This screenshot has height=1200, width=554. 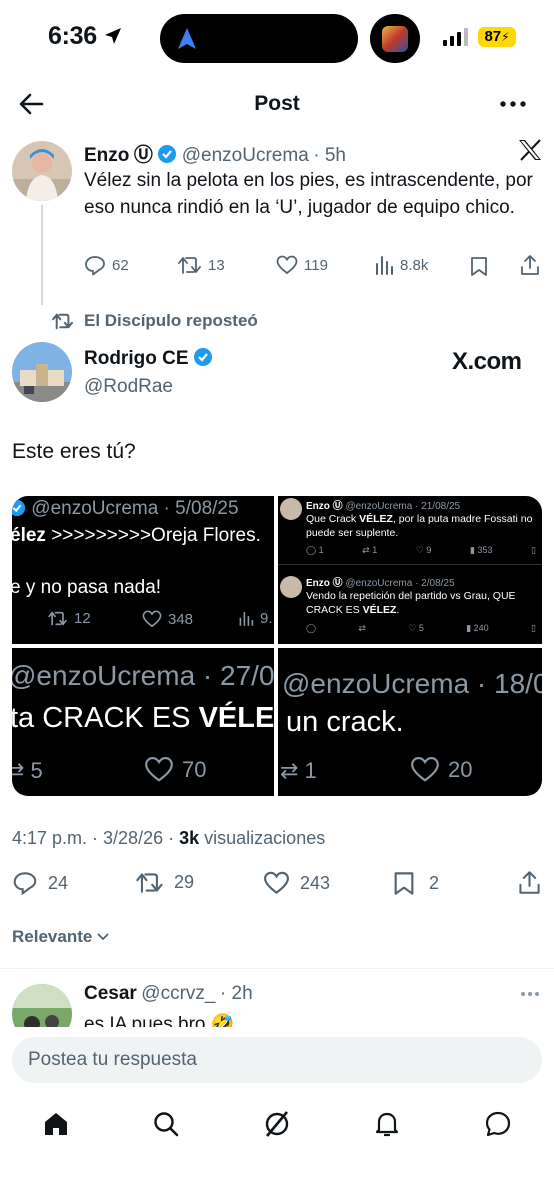 What do you see at coordinates (153, 535) in the screenshot?
I see `media-text: >>>>>>>>>Oreja Flores.` at bounding box center [153, 535].